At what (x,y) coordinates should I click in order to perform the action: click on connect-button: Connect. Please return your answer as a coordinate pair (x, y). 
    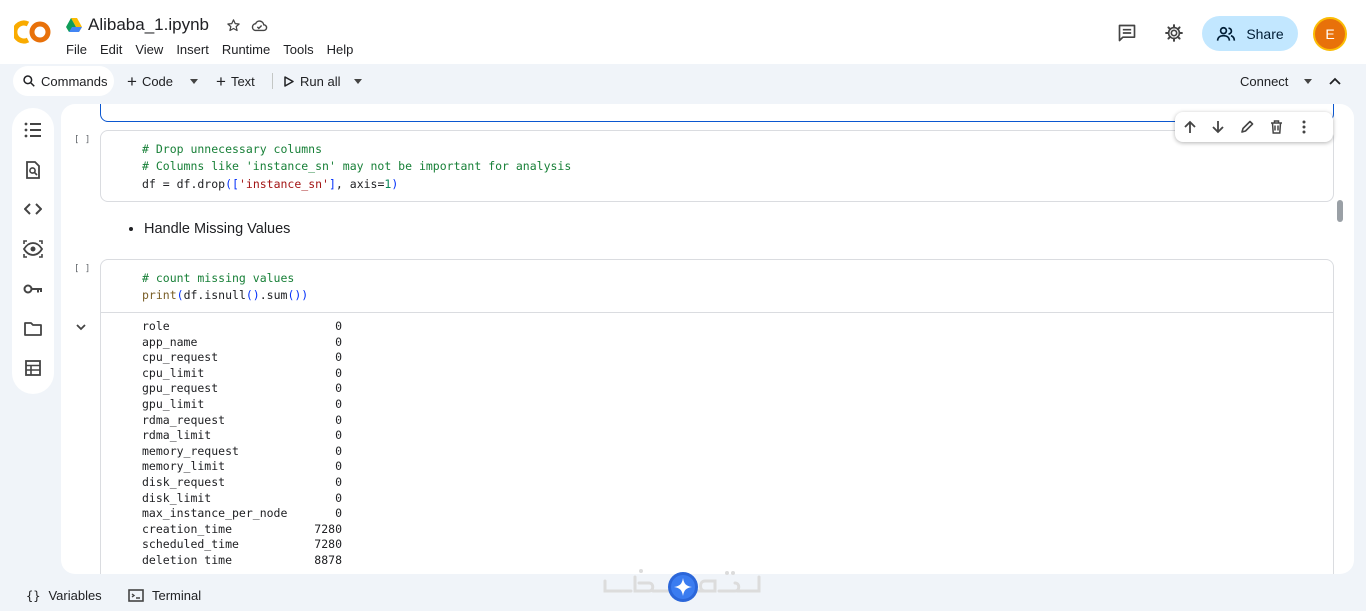
    Looking at the image, I should click on (1264, 81).